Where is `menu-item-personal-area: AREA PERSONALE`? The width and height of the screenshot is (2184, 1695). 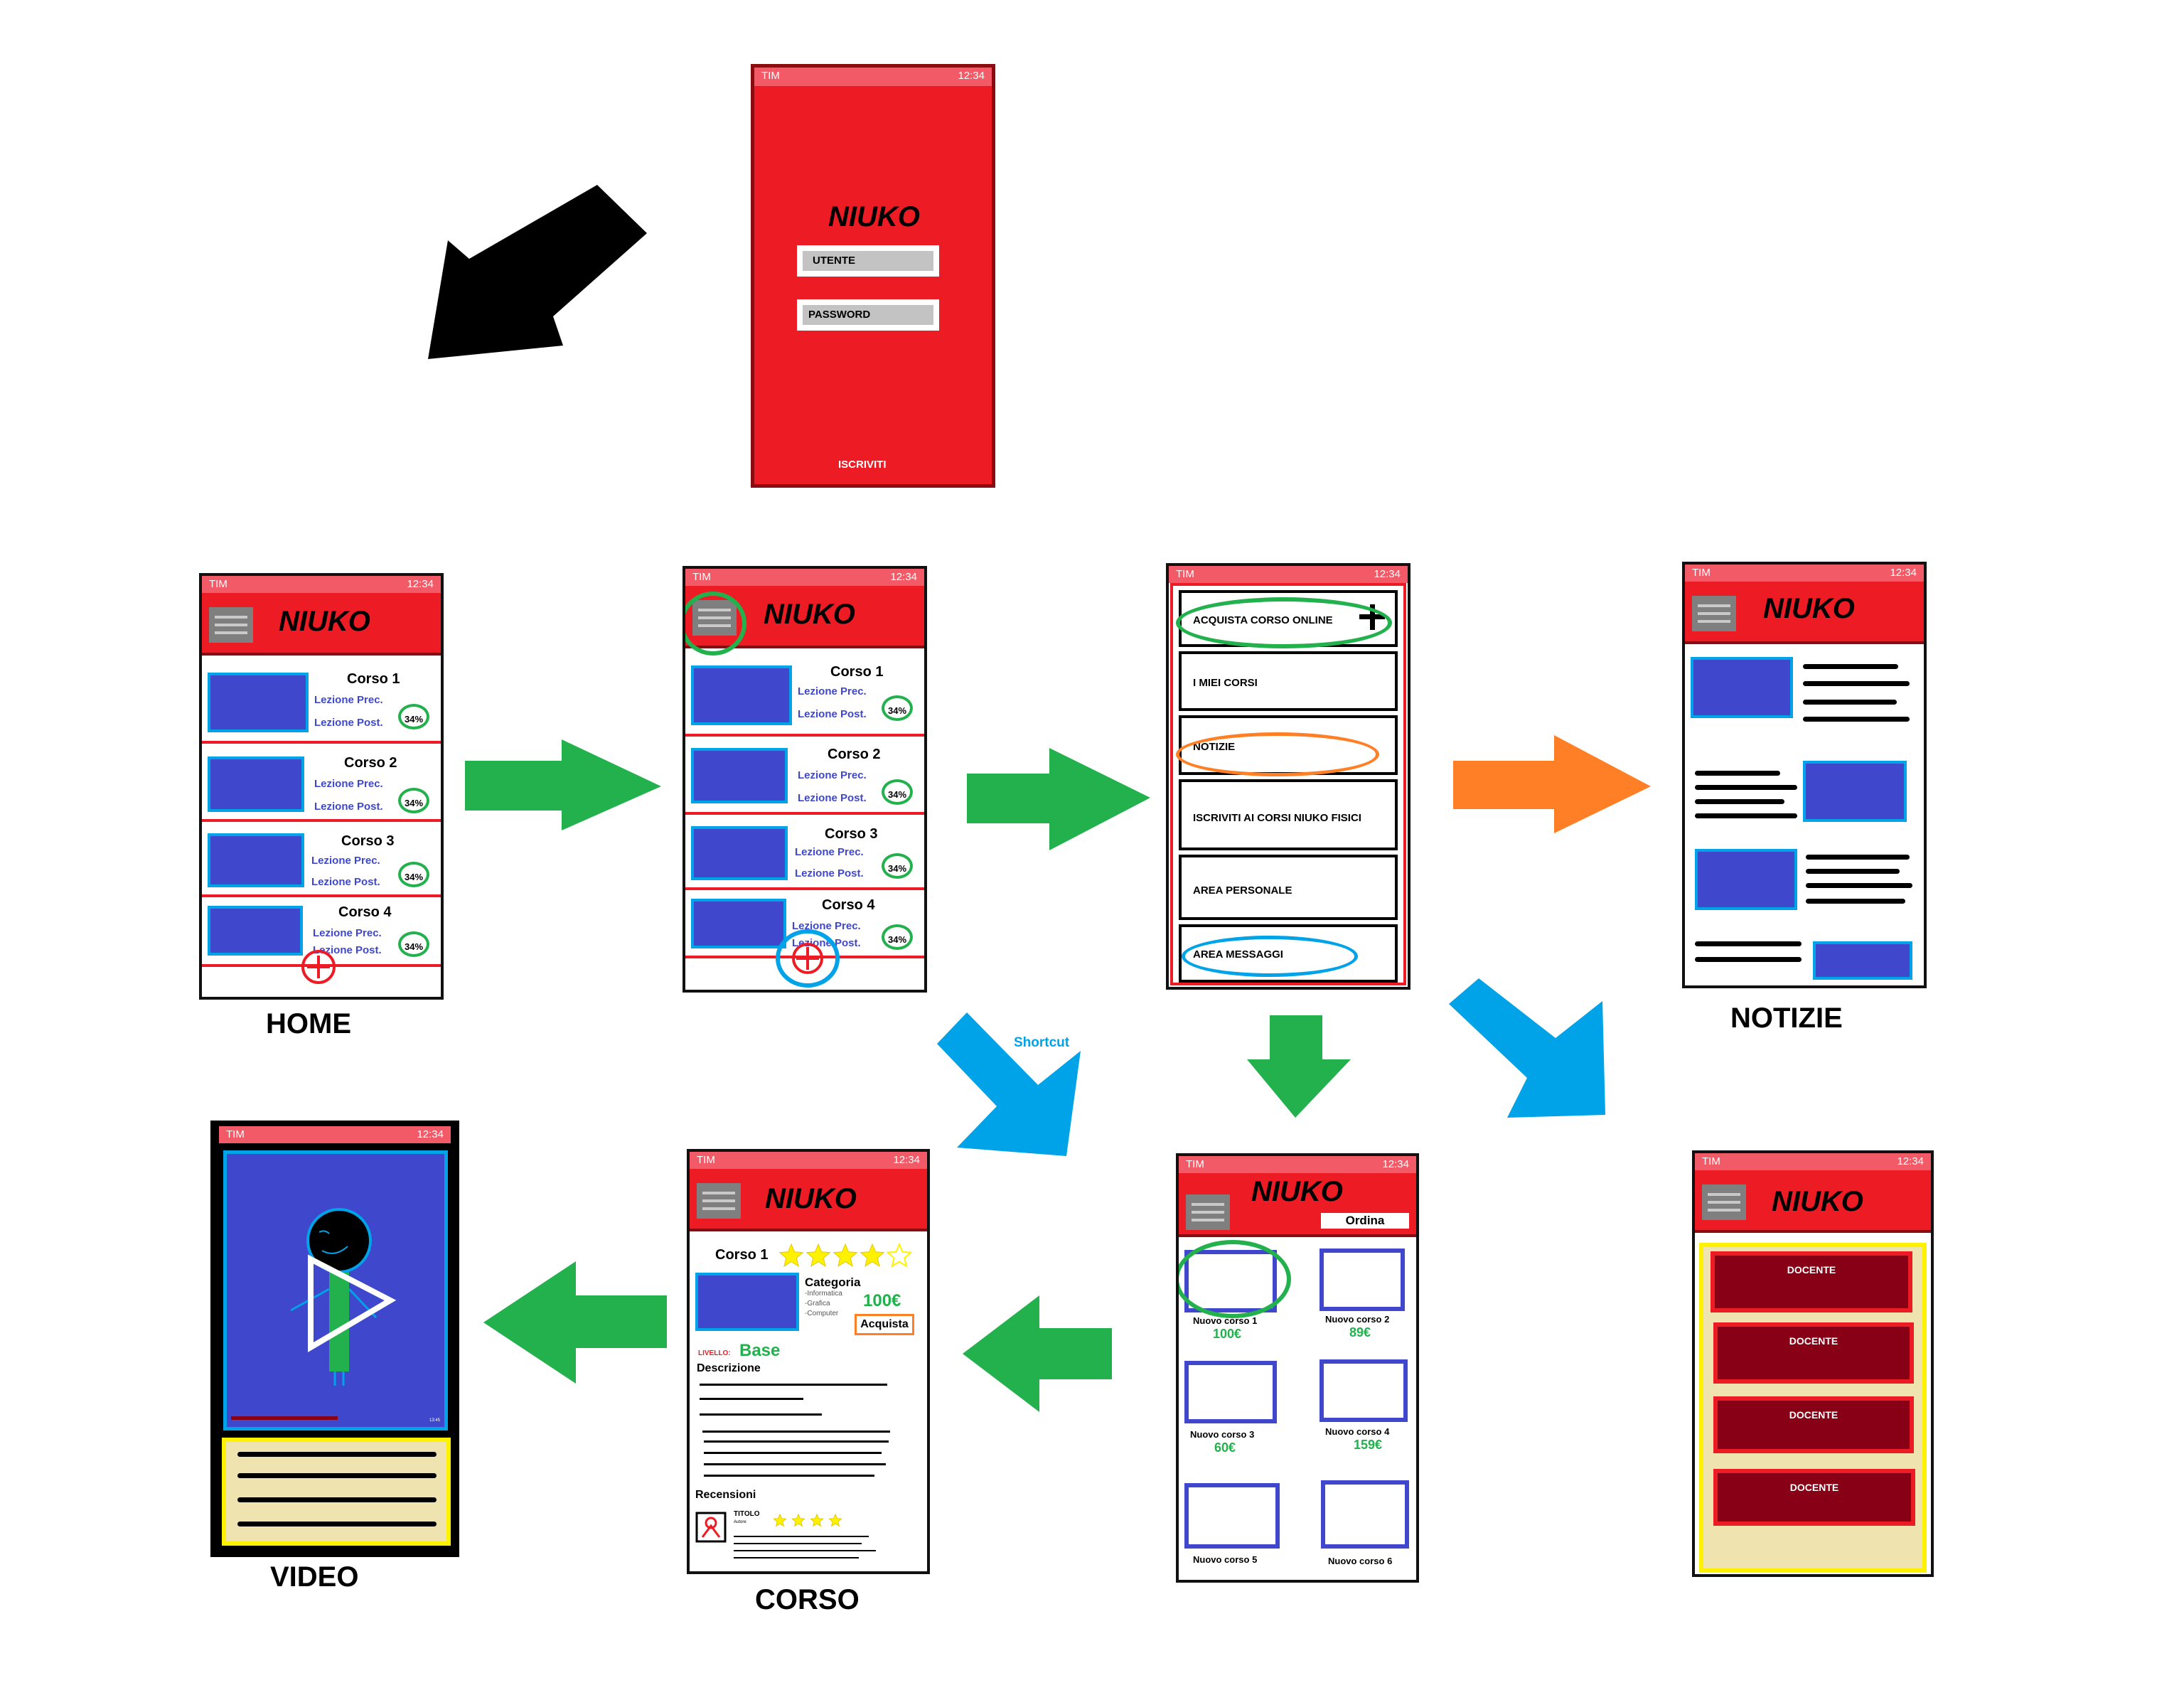
menu-item-personal-area: AREA PERSONALE is located at coordinates (1288, 887).